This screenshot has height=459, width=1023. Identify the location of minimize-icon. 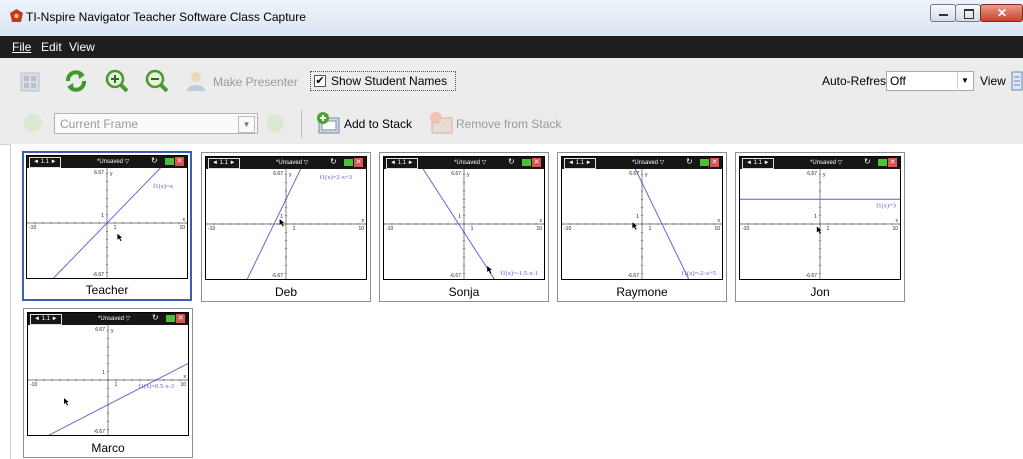
(943, 15).